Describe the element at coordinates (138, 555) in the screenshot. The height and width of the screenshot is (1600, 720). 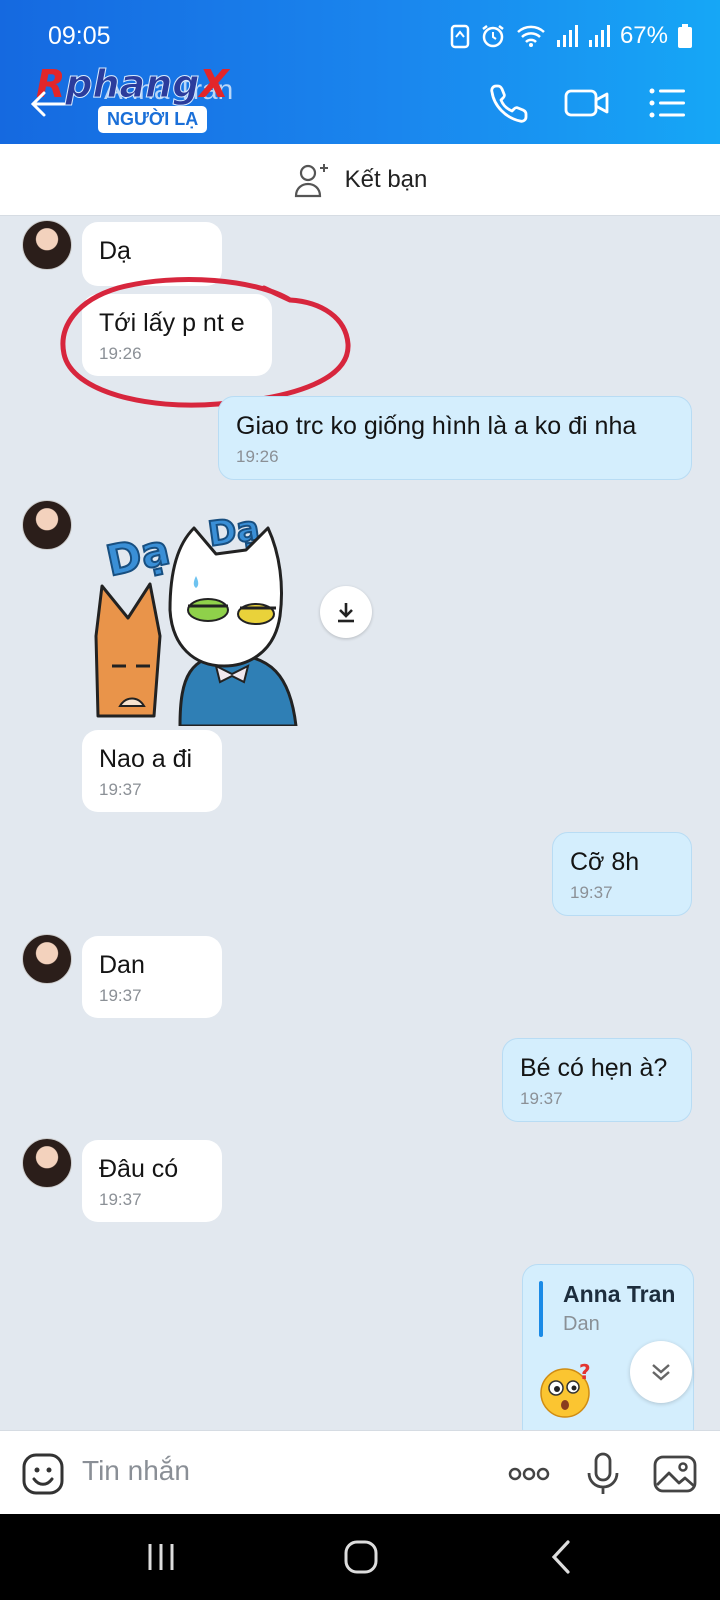
I see `svg-text: Dạ` at that location.